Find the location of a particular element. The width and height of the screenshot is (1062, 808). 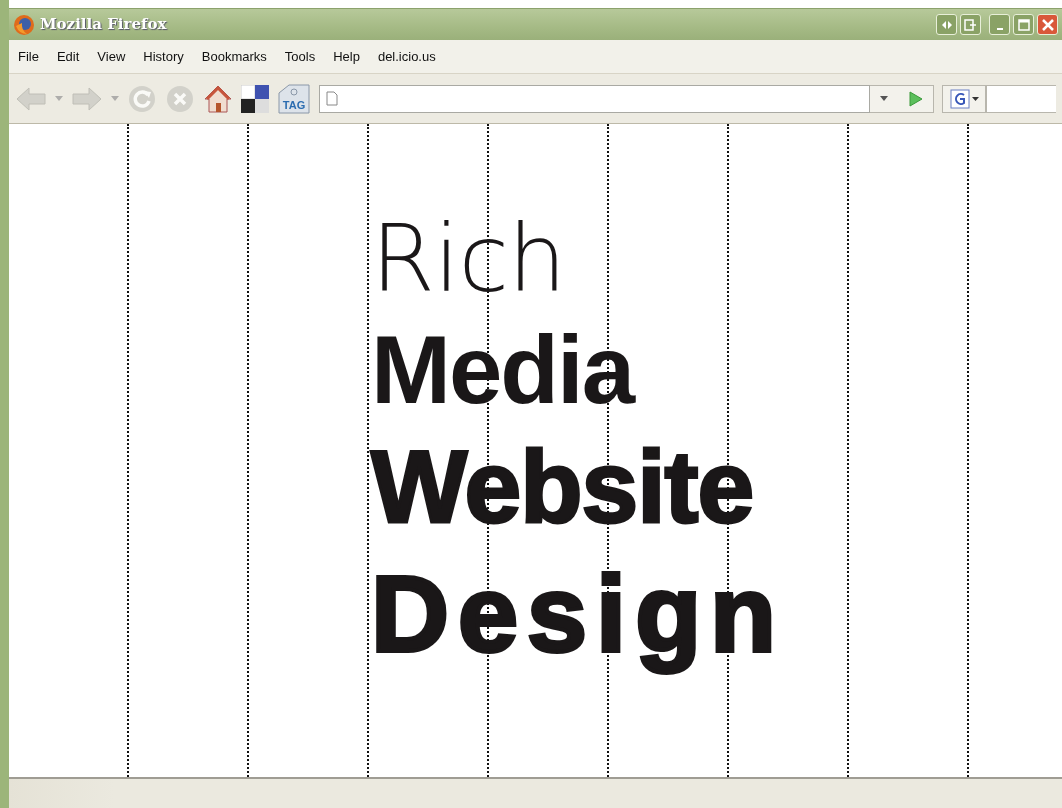

exit-icon is located at coordinates (970, 24).